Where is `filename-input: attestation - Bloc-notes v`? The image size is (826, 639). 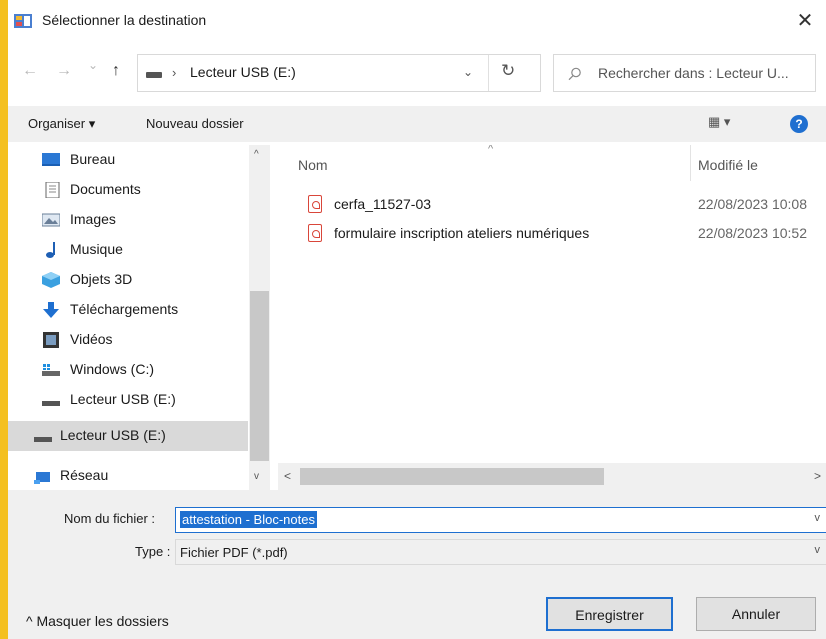
filename-input: attestation - Bloc-notes v is located at coordinates (500, 520).